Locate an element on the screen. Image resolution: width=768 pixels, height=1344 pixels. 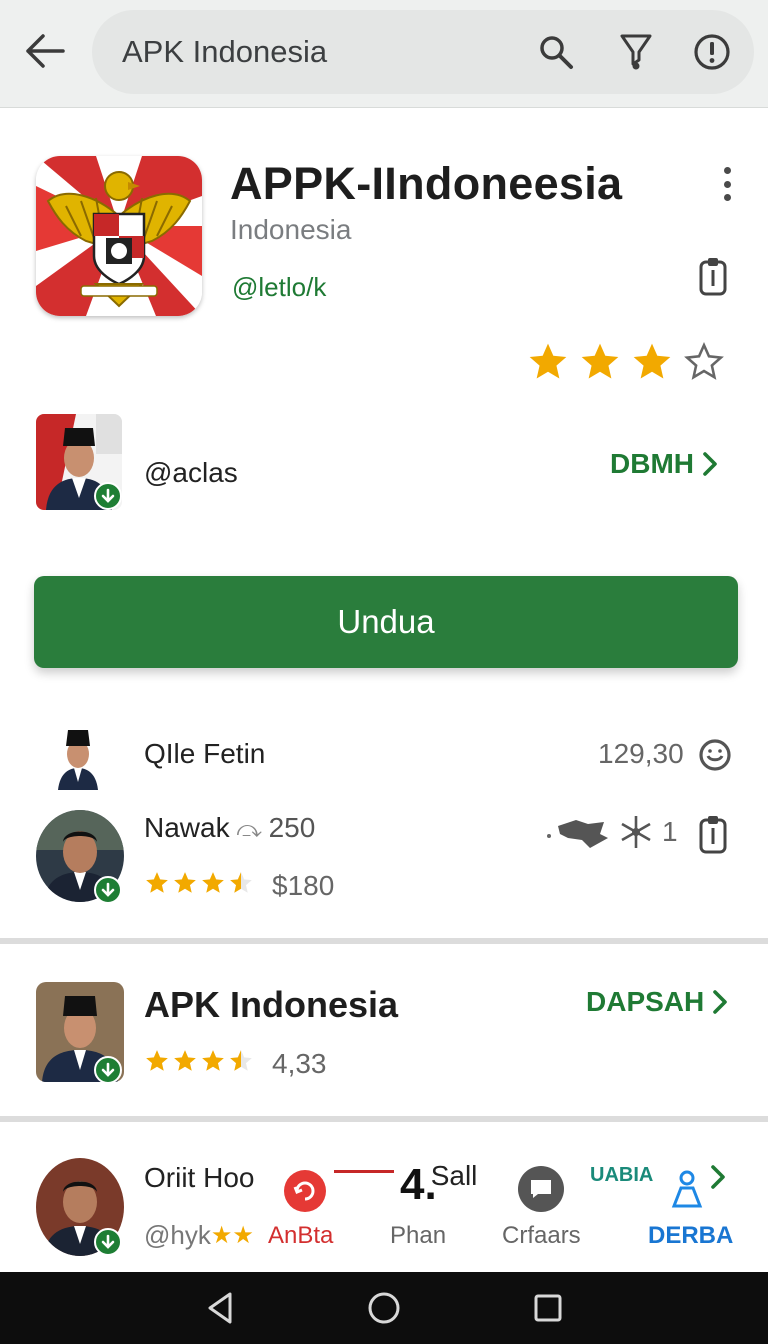
list-item-actions: 1 is located at coordinates (612, 832).